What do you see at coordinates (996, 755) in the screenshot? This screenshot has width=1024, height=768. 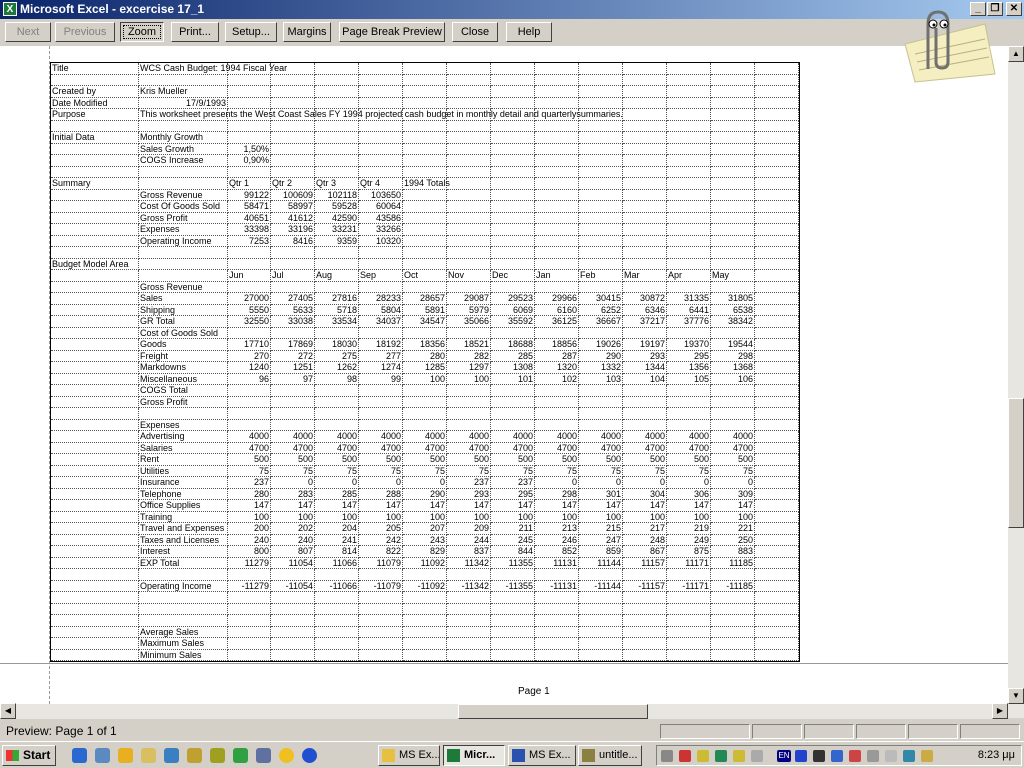 I see `clock: 8:23 μμ` at bounding box center [996, 755].